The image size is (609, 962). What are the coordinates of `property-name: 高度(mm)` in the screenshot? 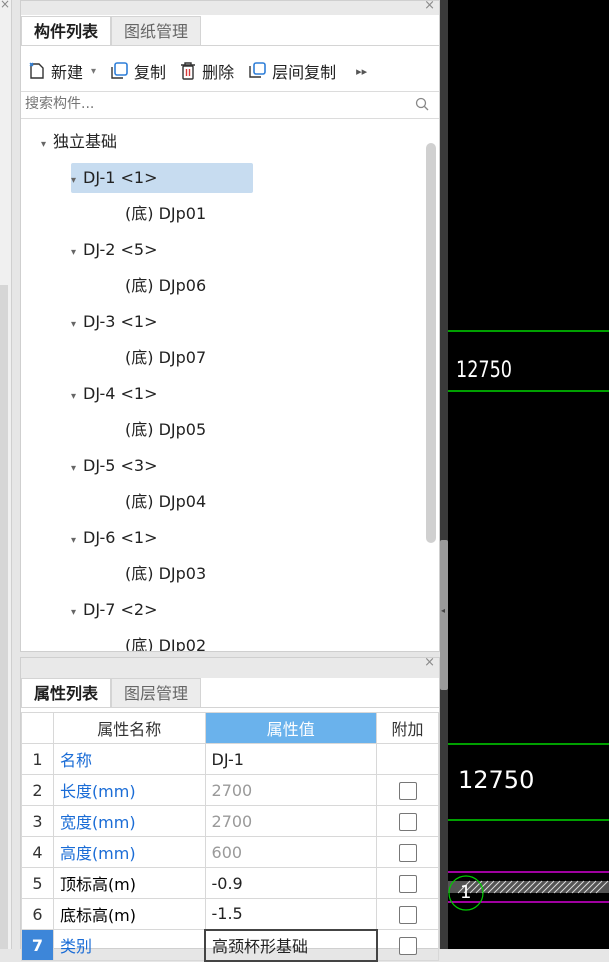 It's located at (129, 852).